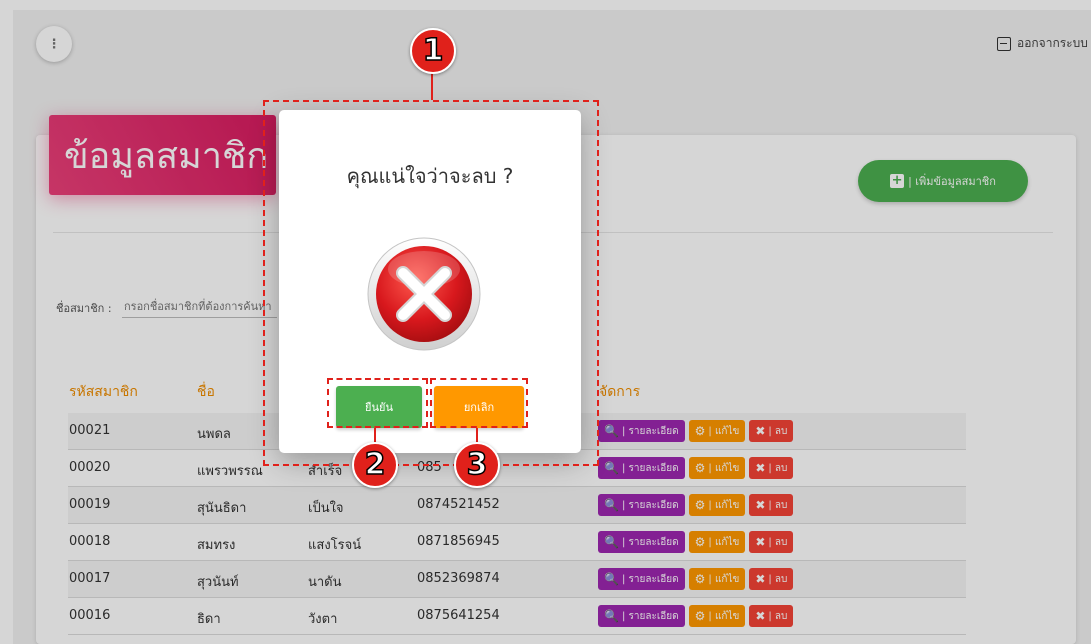 This screenshot has width=1091, height=644. What do you see at coordinates (375, 465) in the screenshot?
I see `callout-2: 2` at bounding box center [375, 465].